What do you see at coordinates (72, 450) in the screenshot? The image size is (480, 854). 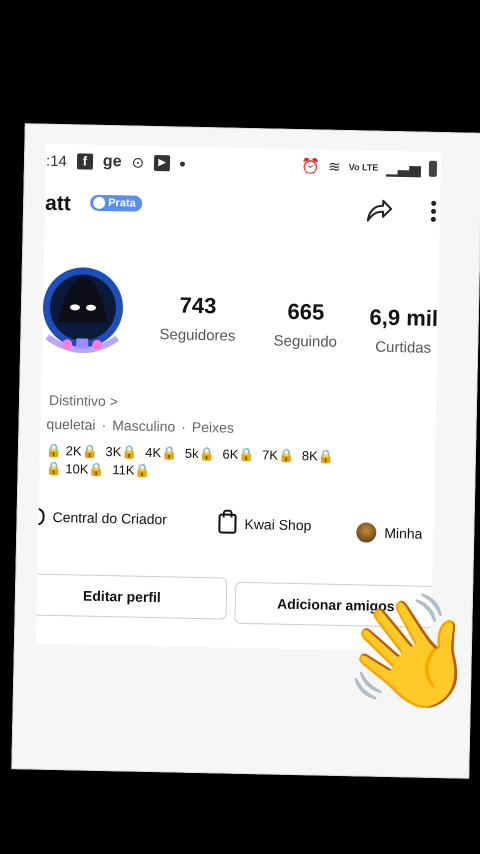 I see `milestone-item: 🔒 2K🔒` at bounding box center [72, 450].